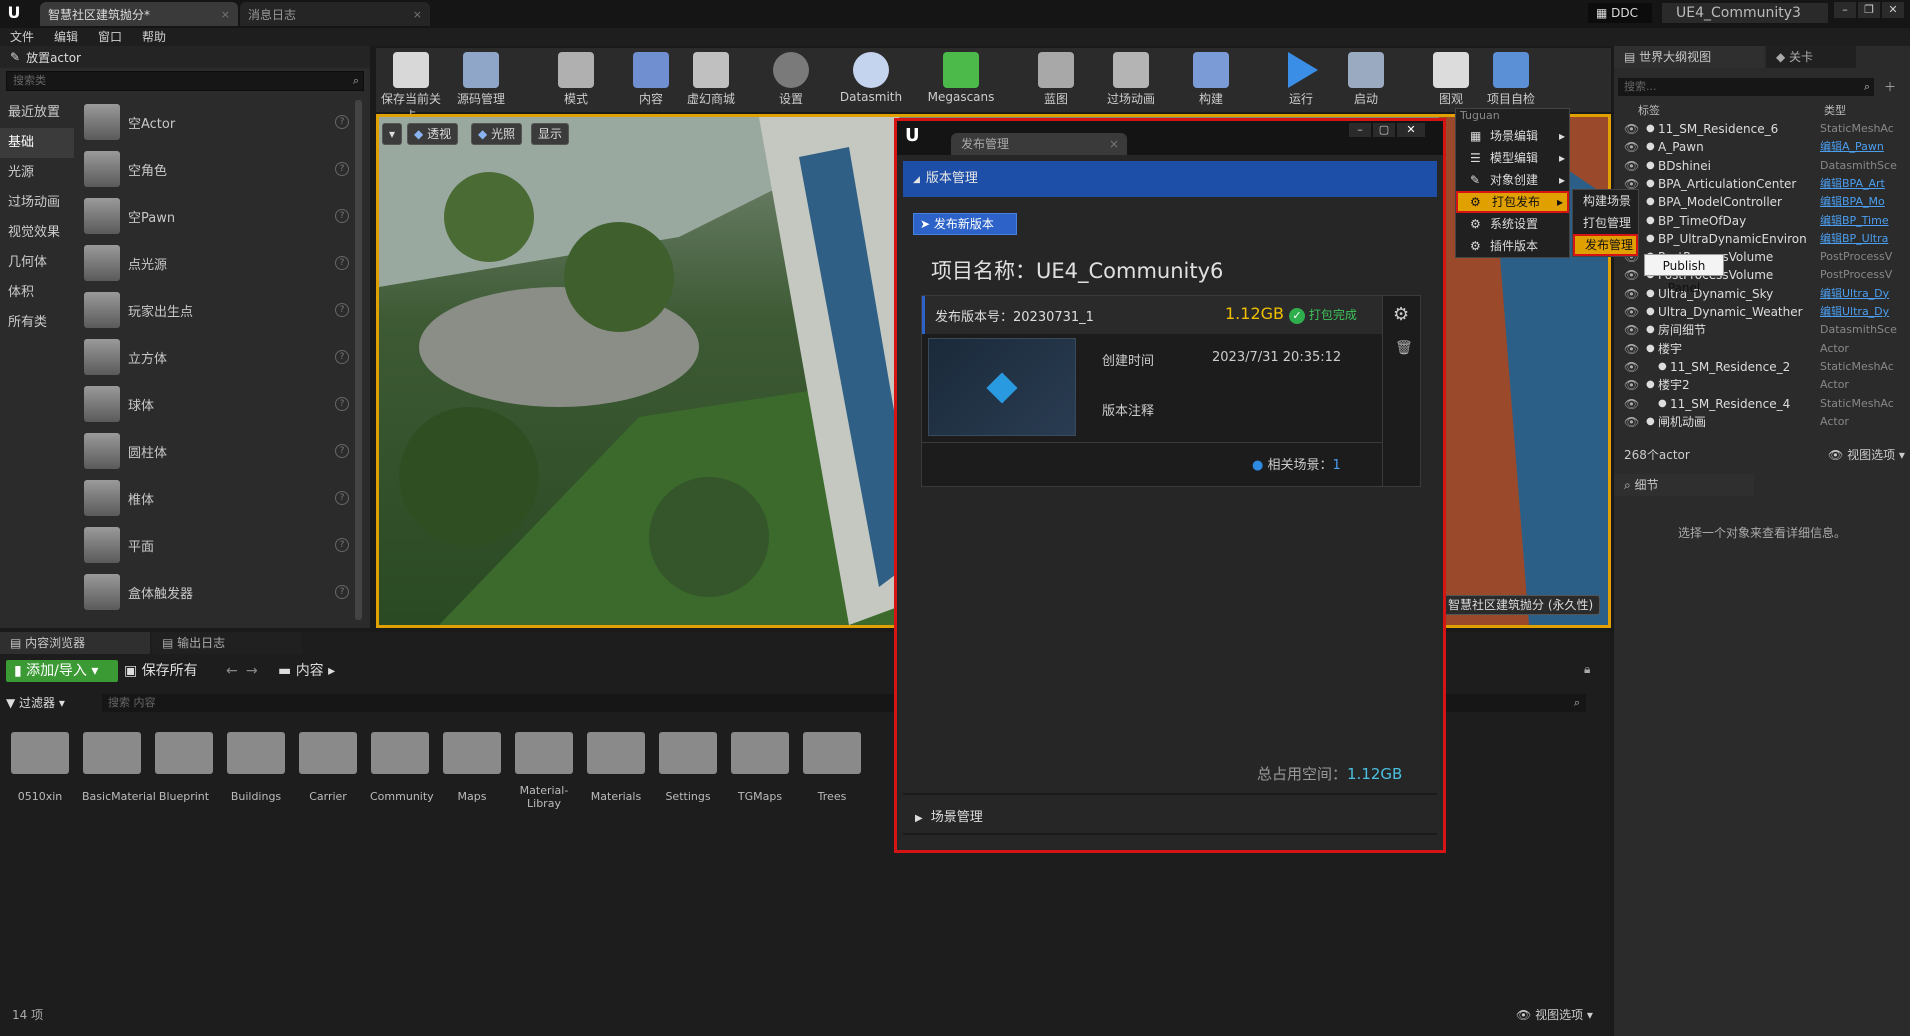 Image resolution: width=1910 pixels, height=1036 pixels. I want to click on dialog-close-button: ✕, so click(1411, 130).